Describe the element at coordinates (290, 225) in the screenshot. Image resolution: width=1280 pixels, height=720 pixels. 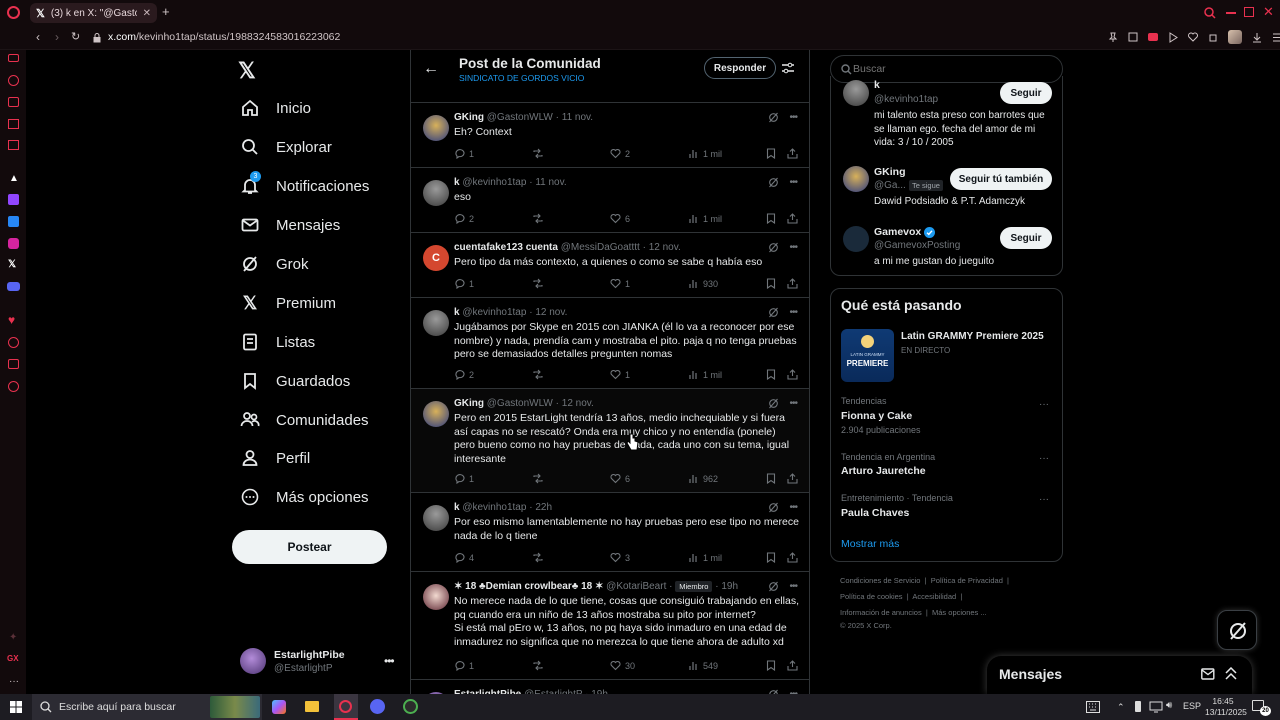
I see `nav-messages: Mensajes` at that location.